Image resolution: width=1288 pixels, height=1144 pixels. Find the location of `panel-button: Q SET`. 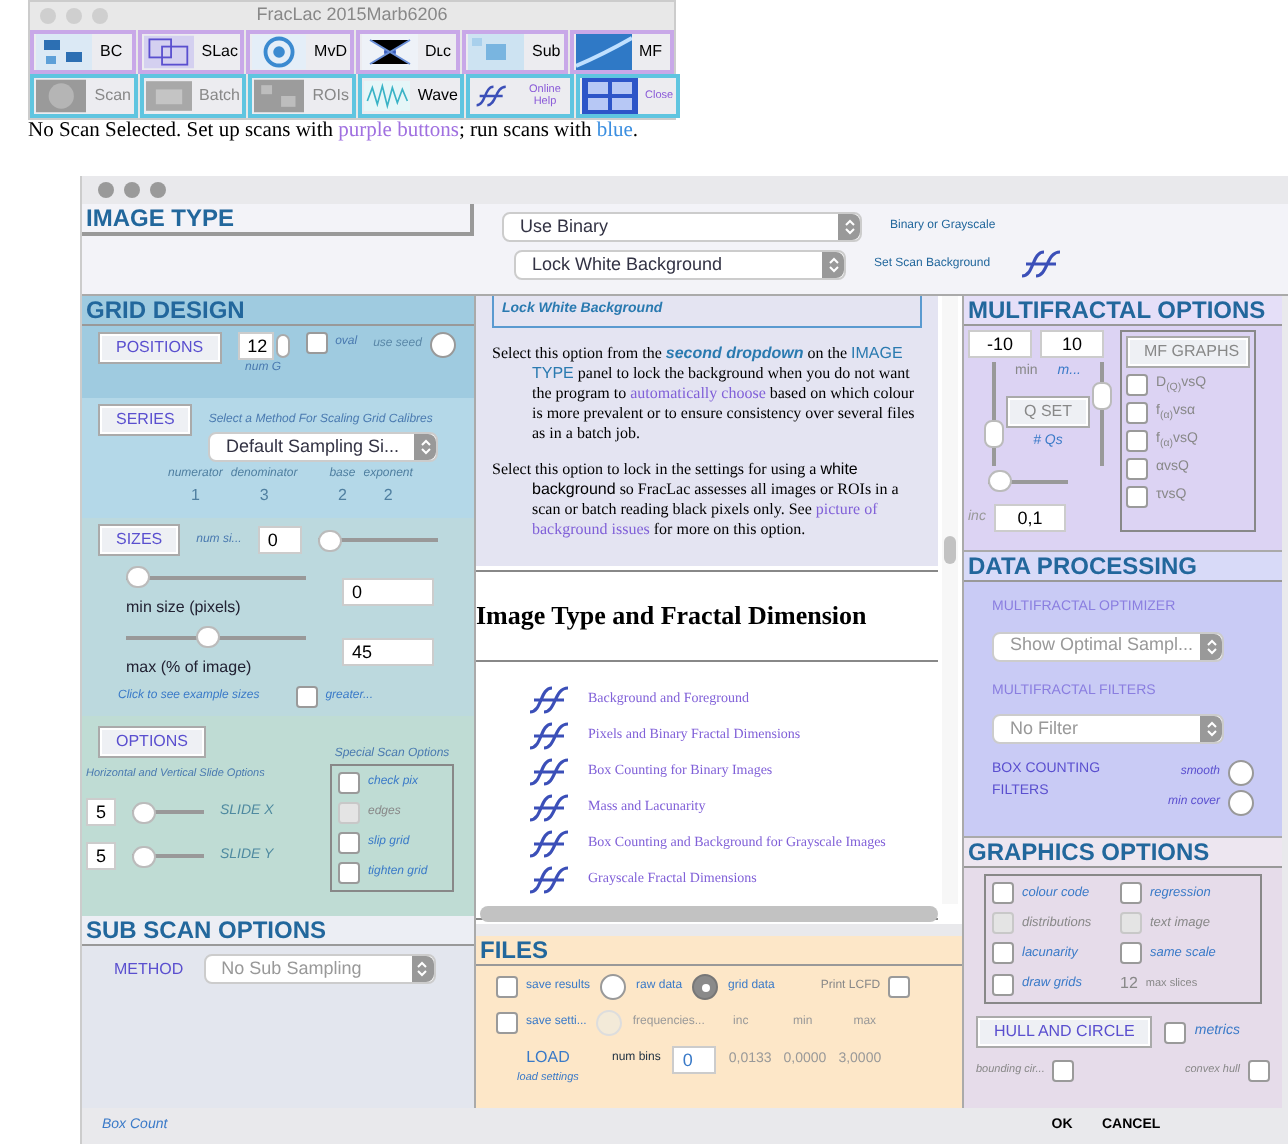

panel-button: Q SET is located at coordinates (1048, 411).